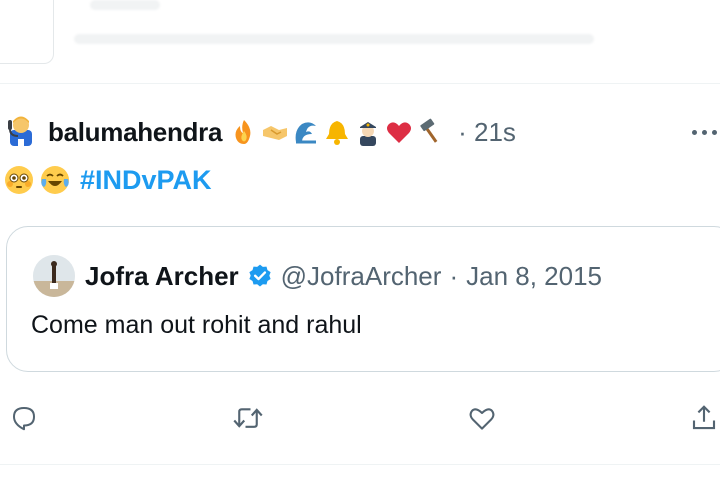 This screenshot has height=480, width=720. I want to click on avatar-photo-icon, so click(54, 276).